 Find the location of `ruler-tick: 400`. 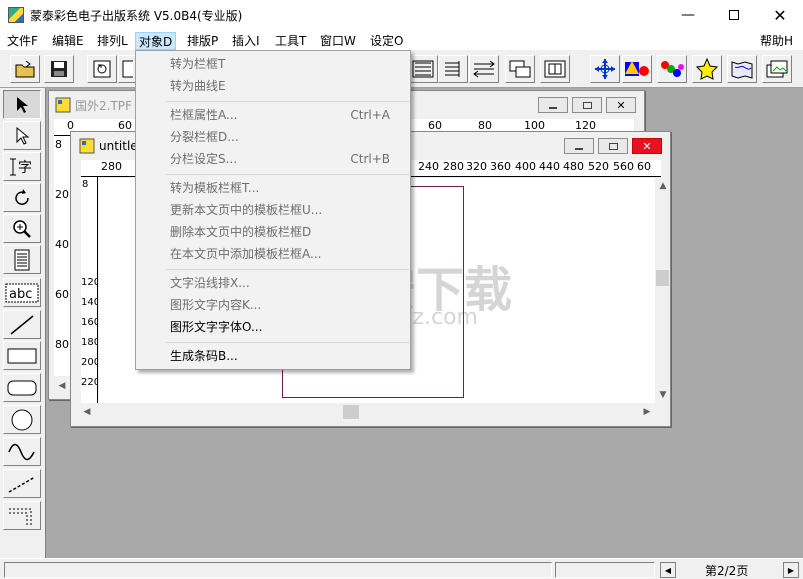

ruler-tick: 400 is located at coordinates (525, 166).